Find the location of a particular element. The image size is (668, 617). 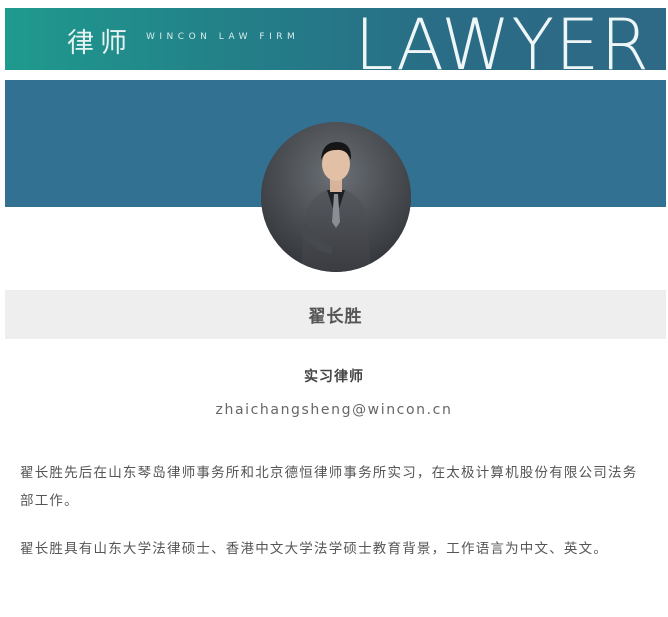

lawyer-role: 实习律师 is located at coordinates (334, 377).